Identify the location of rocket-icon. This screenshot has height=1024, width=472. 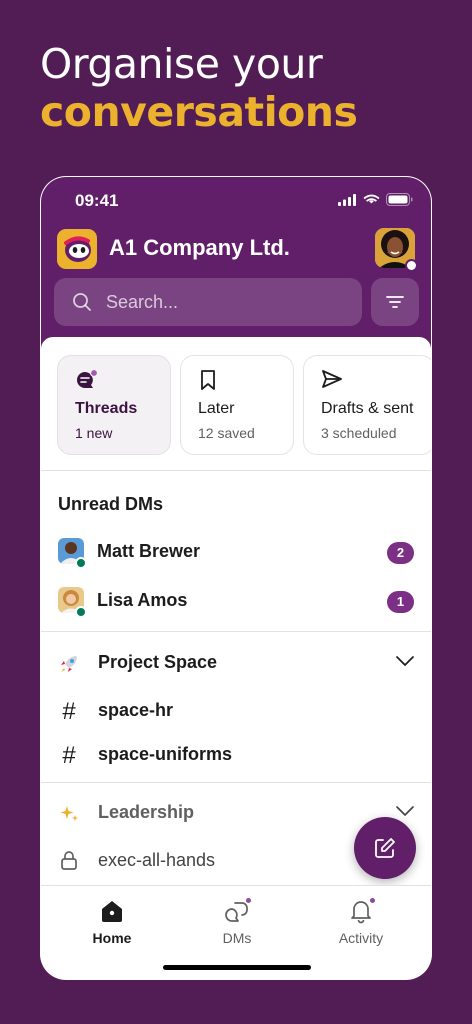
(69, 664).